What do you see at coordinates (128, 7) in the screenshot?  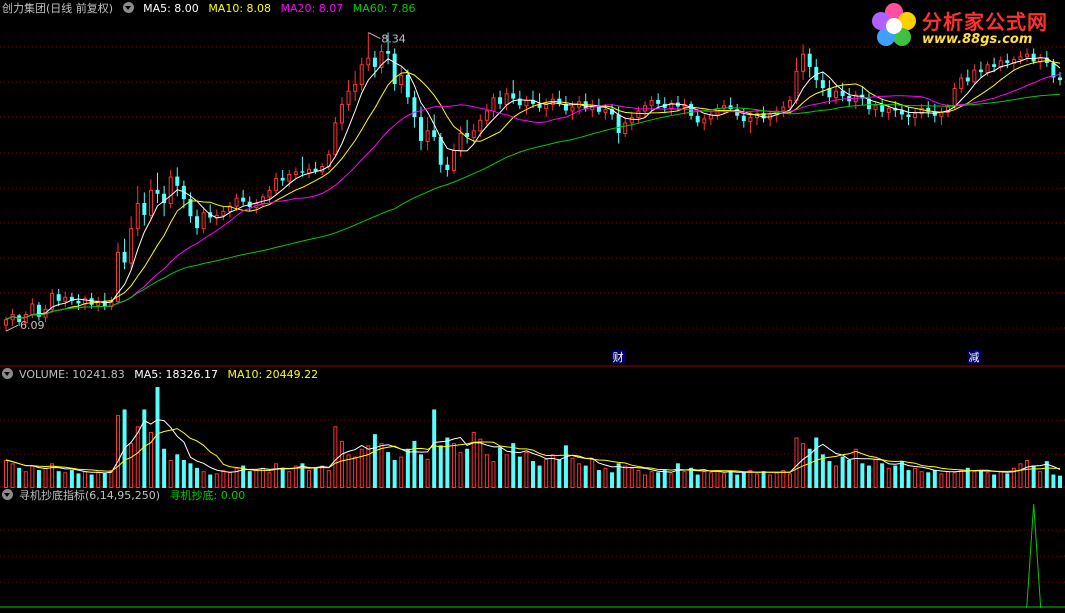 I see `legend-toggle-icon` at bounding box center [128, 7].